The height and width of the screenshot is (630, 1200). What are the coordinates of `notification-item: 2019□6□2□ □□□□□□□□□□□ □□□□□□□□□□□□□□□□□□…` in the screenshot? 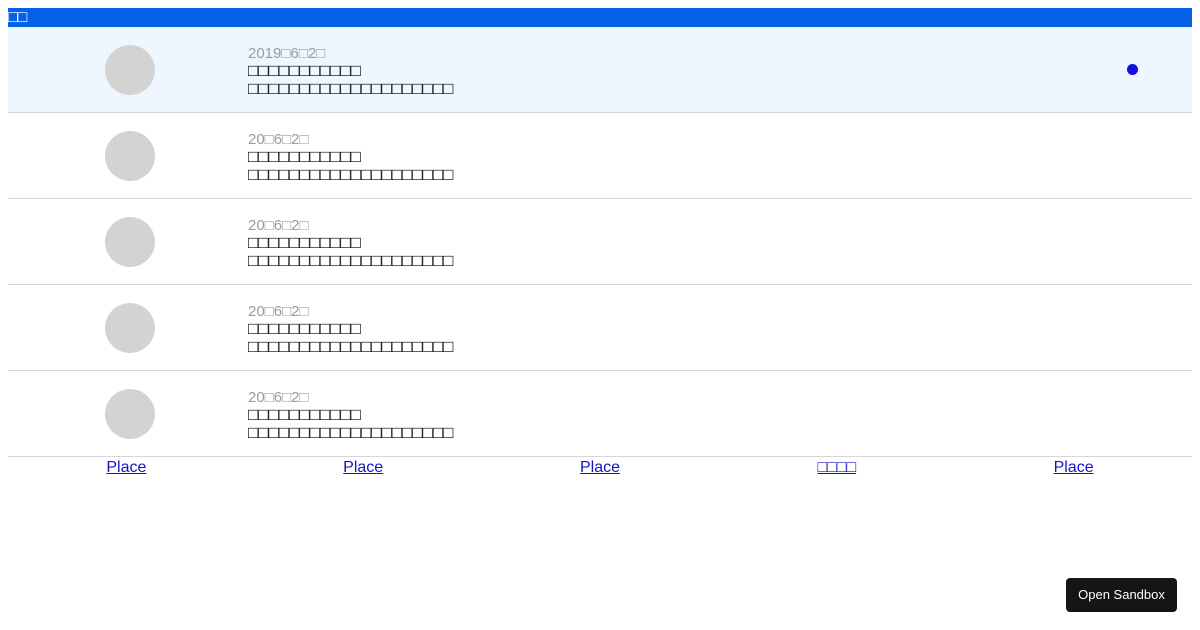 It's located at (600, 70).